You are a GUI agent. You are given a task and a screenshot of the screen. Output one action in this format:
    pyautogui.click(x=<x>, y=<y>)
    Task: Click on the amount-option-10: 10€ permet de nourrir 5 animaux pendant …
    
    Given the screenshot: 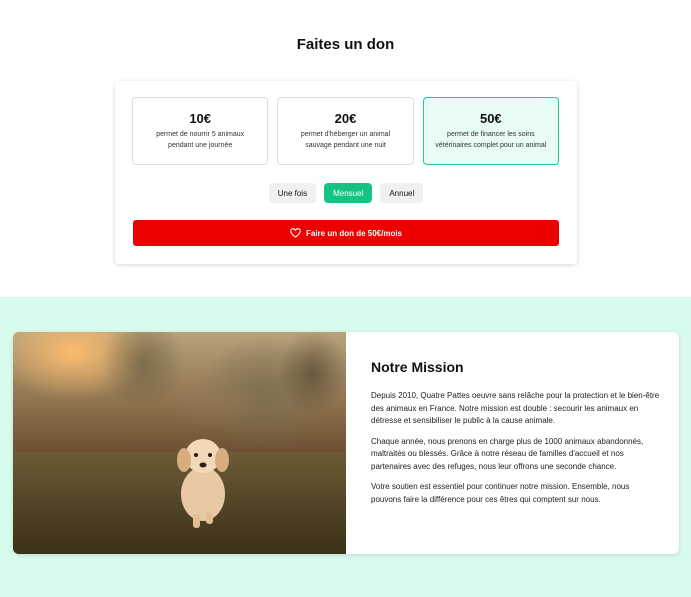 What is the action you would take?
    pyautogui.click(x=200, y=131)
    